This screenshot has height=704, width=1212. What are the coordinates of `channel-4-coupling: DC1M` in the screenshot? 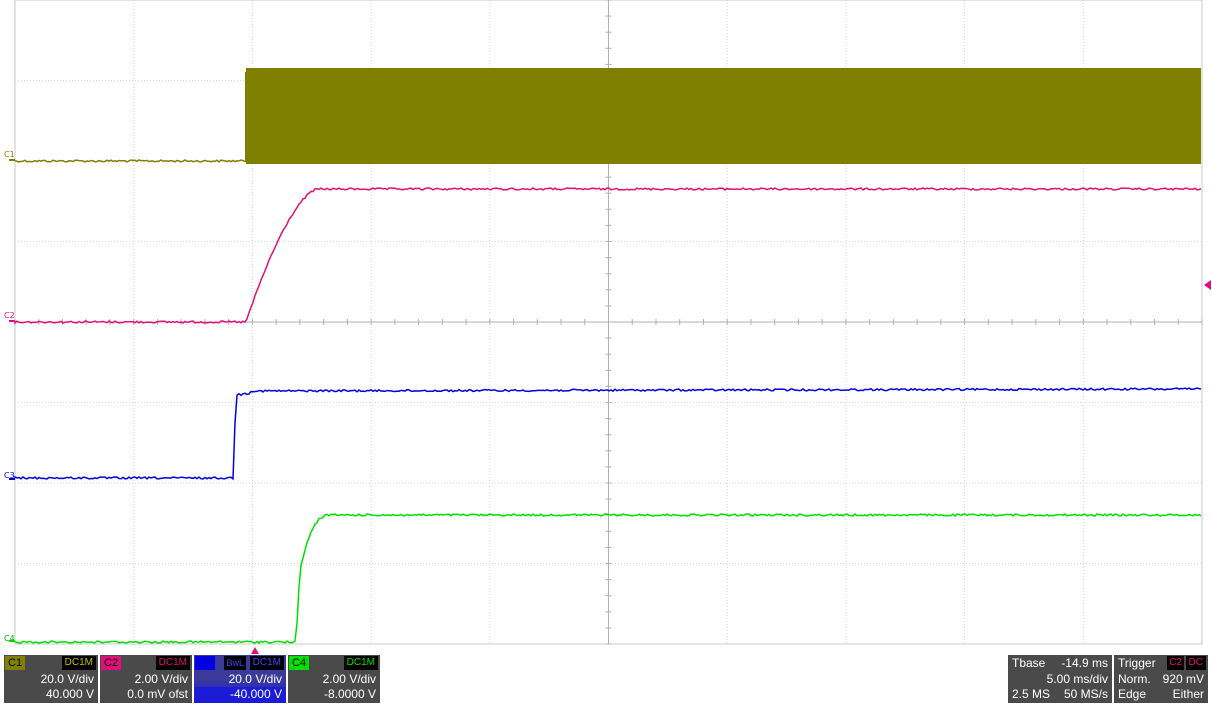 It's located at (360, 663).